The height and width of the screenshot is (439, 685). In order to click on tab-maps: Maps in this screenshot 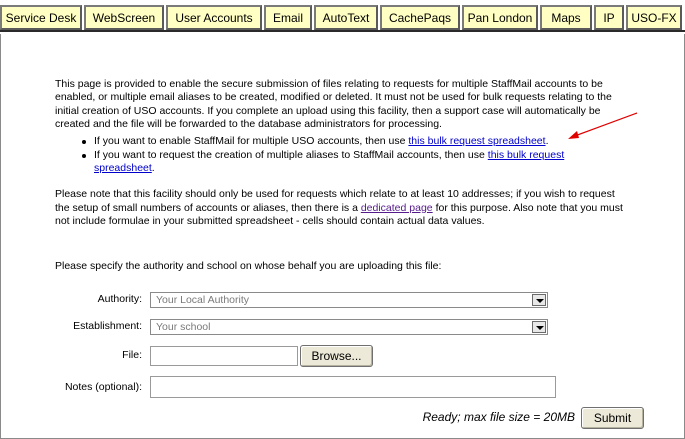, I will do `click(566, 17)`.